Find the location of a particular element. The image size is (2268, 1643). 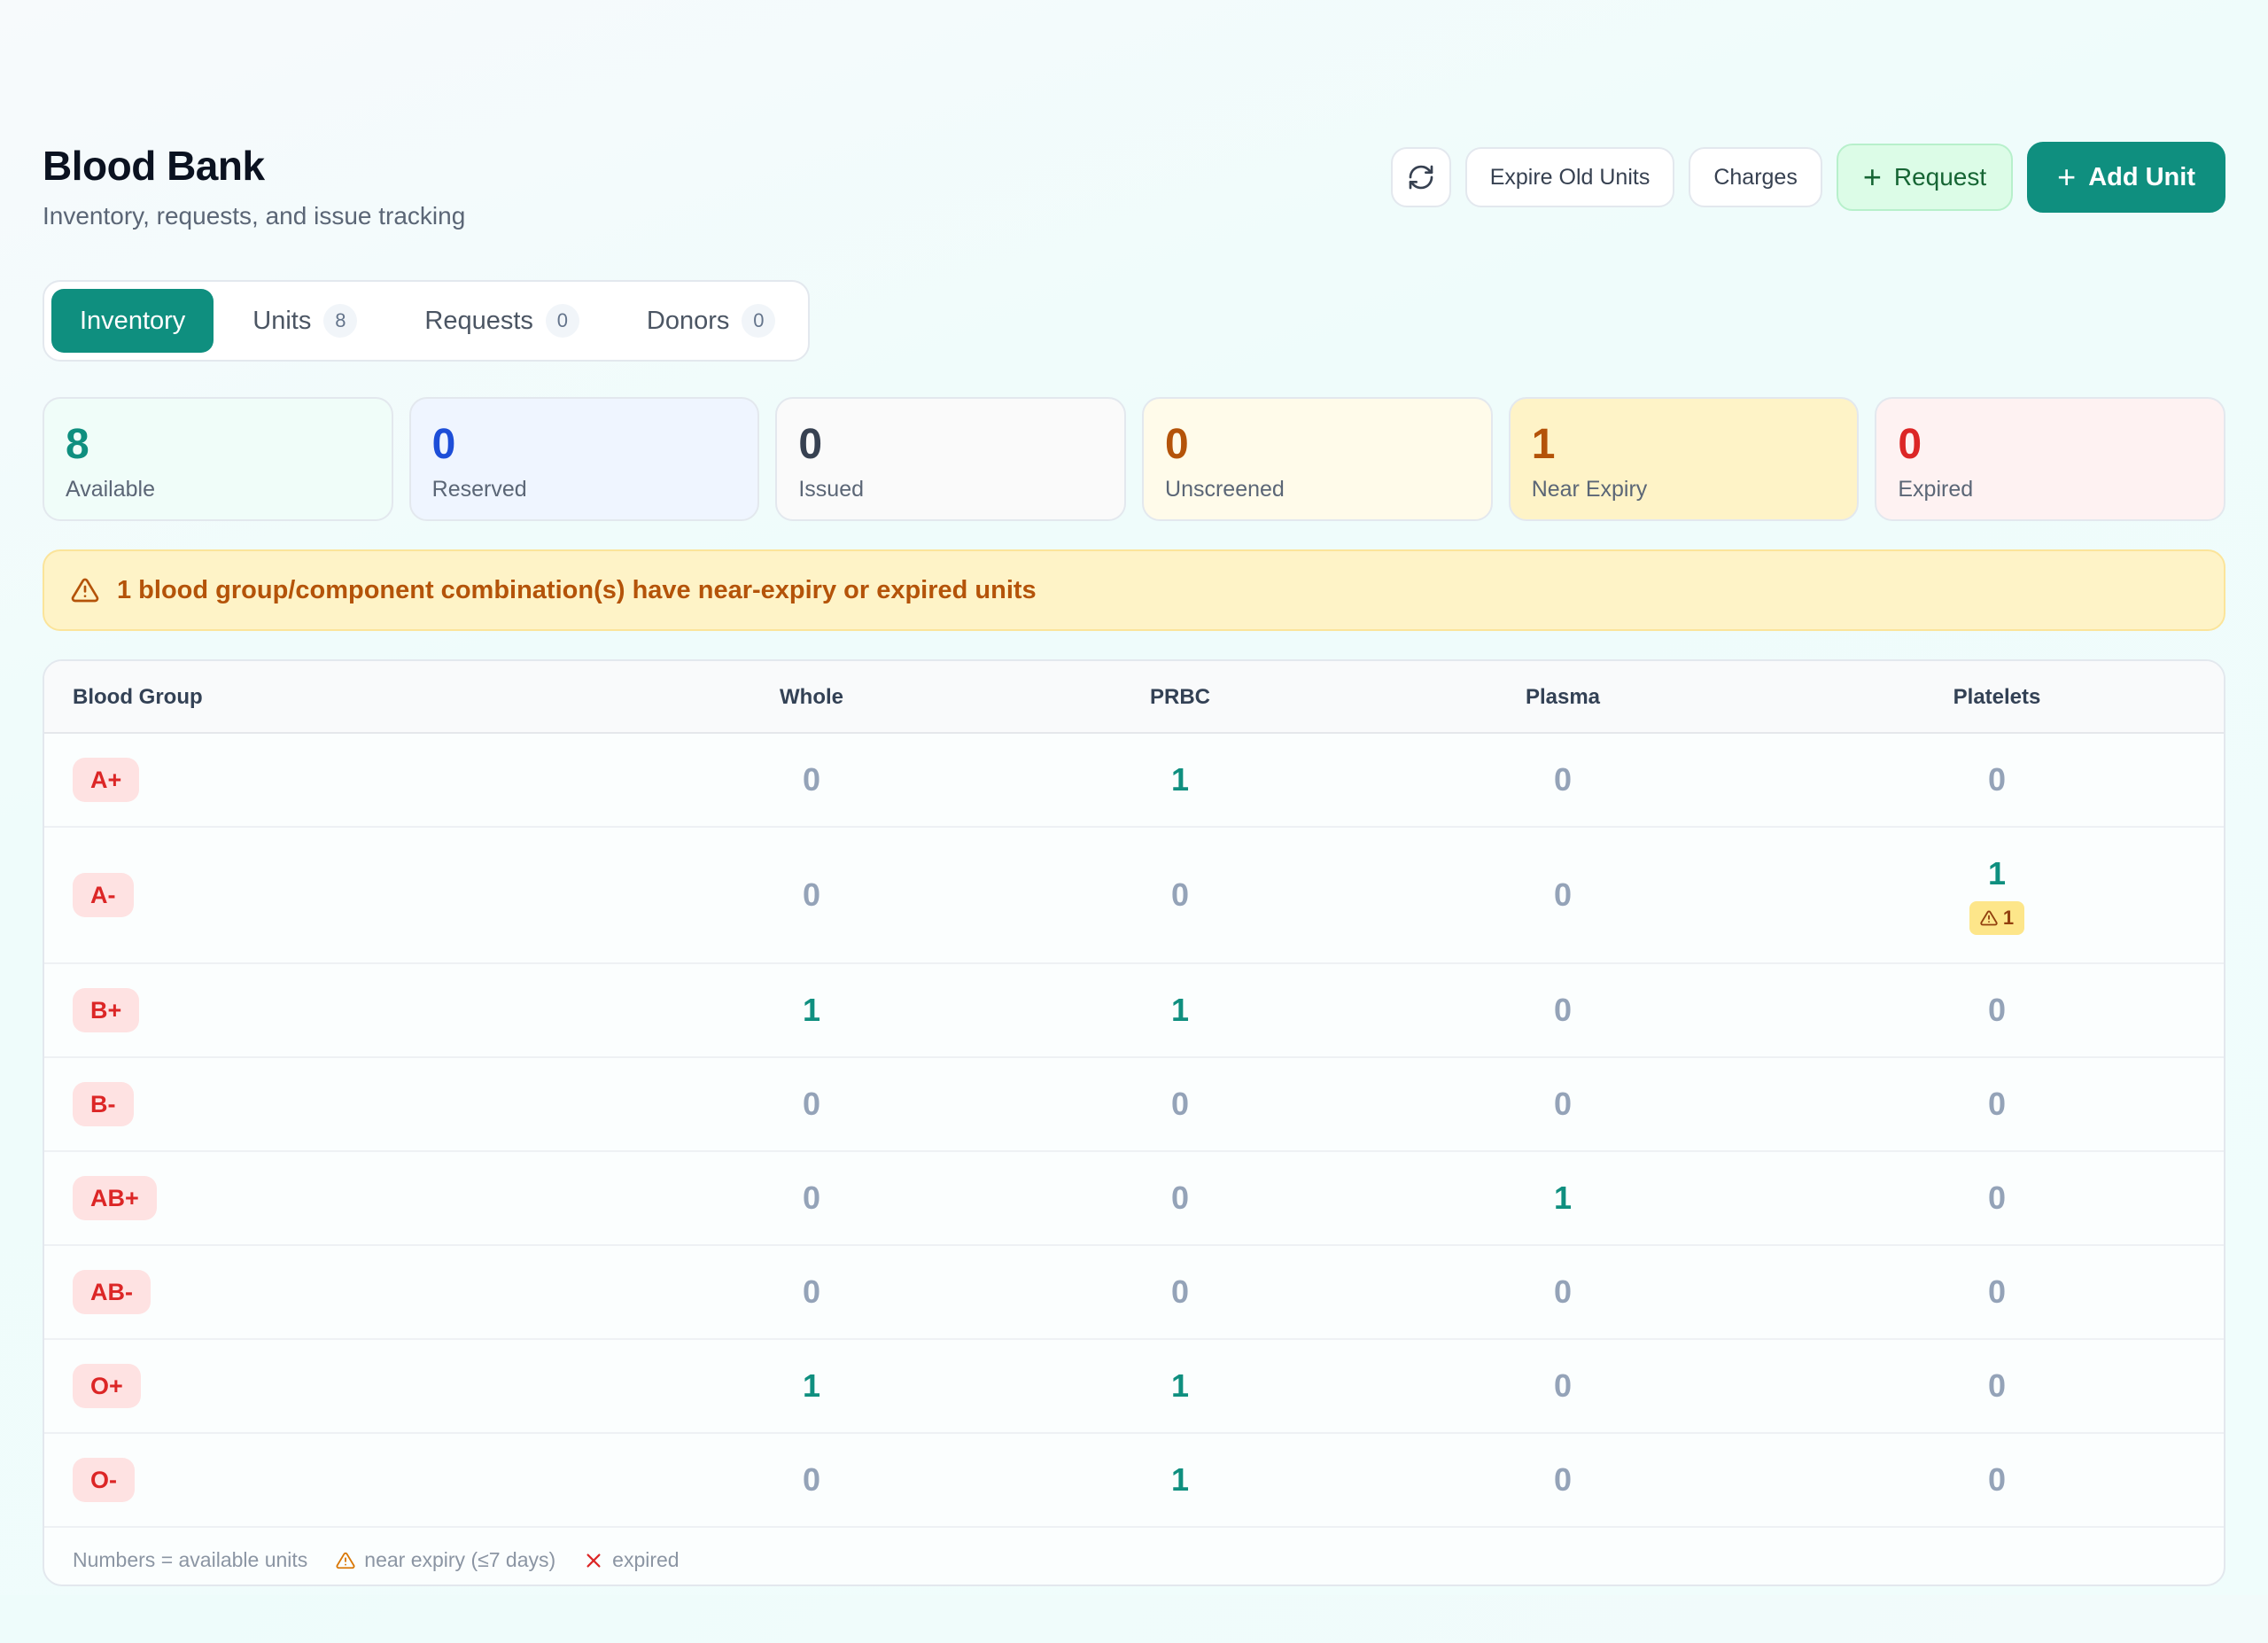

refresh-button is located at coordinates (1420, 177).